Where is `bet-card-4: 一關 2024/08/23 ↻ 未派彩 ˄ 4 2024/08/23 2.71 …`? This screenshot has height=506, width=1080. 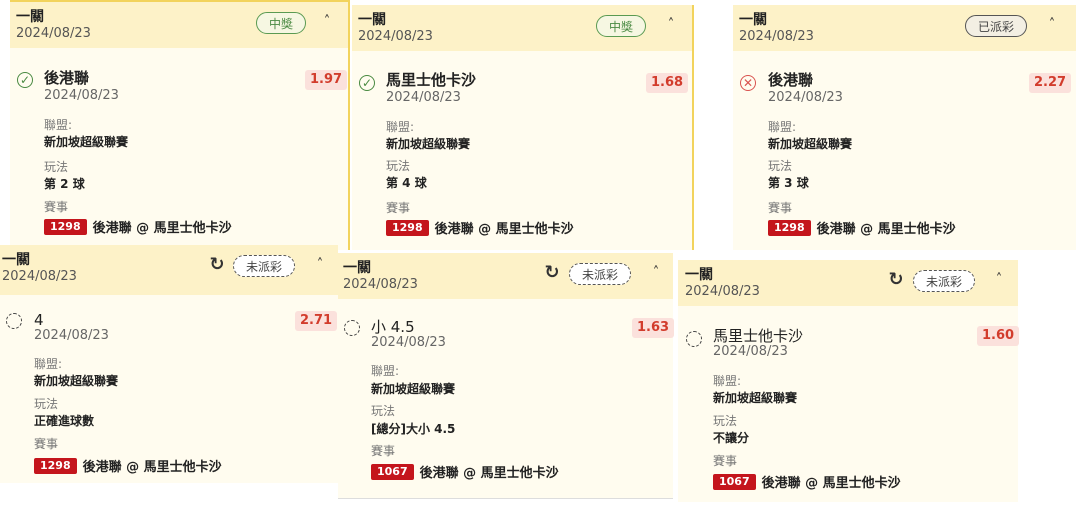
bet-card-4: 一關 2024/08/23 ↻ 未派彩 ˄ 4 2024/08/23 2.71 … is located at coordinates (169, 364).